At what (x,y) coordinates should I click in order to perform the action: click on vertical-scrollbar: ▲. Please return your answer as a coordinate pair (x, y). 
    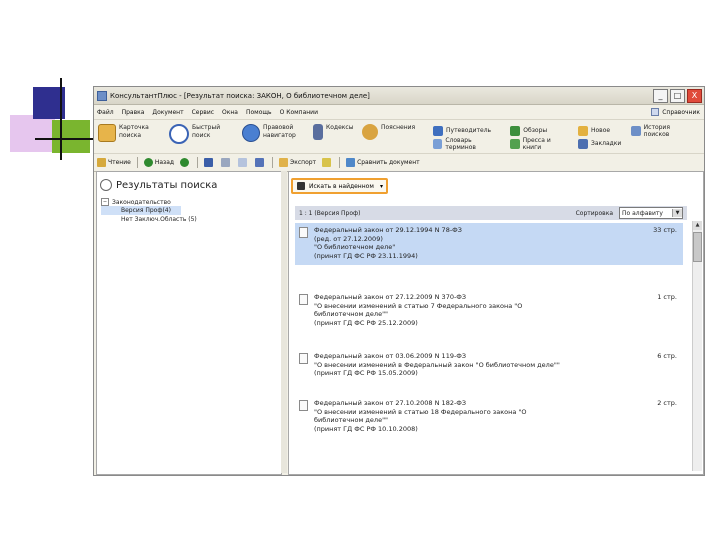
    Looking at the image, I should click on (697, 346).